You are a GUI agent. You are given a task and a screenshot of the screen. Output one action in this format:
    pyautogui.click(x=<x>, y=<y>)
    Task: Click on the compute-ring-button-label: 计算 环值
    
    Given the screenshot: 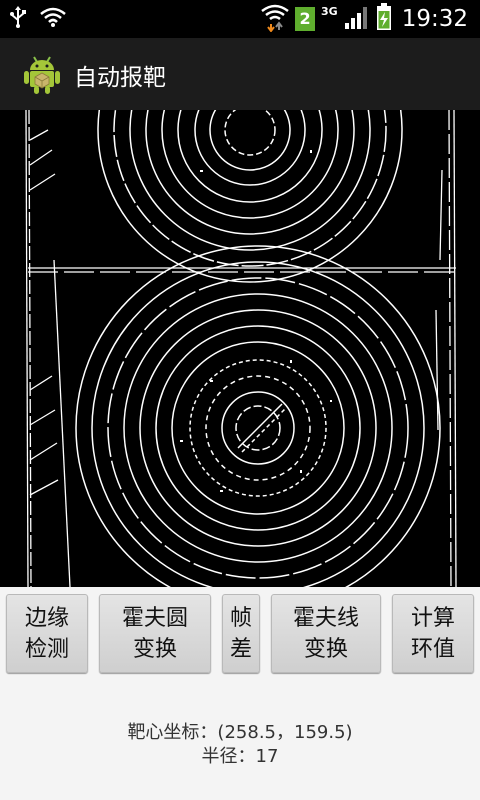 What is the action you would take?
    pyautogui.click(x=432, y=633)
    